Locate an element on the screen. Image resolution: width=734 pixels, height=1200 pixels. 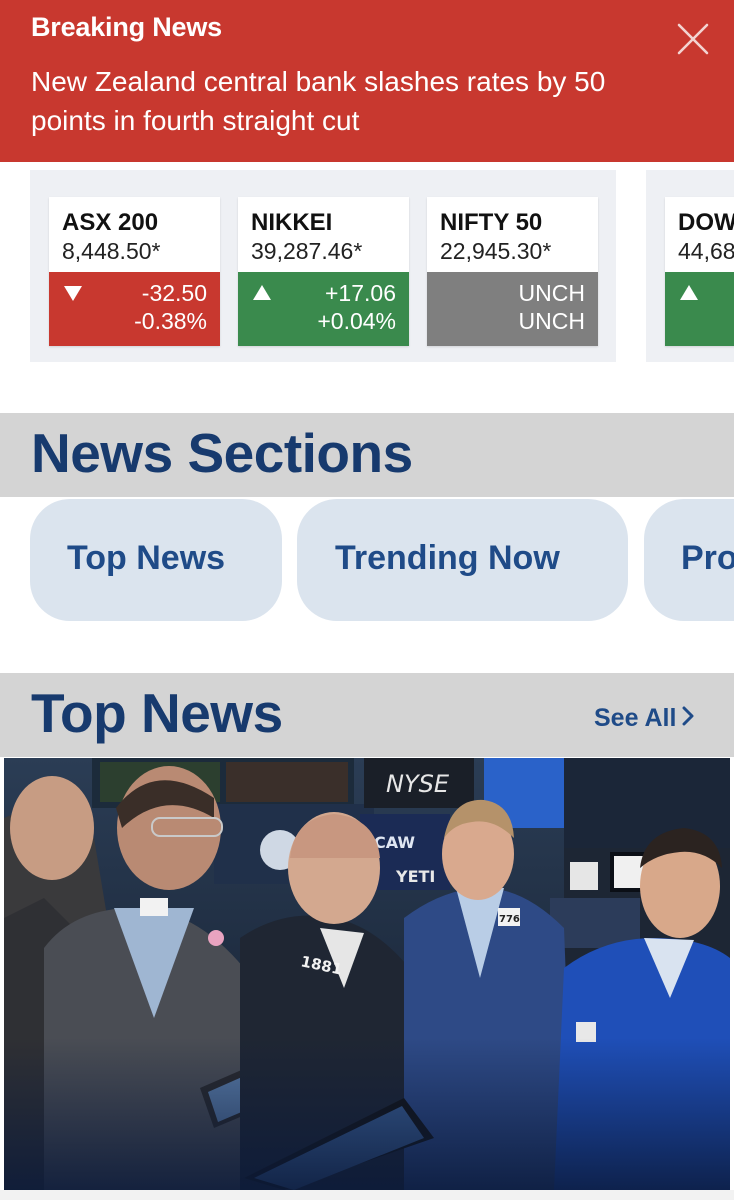
pill-trending-now: Trending Now is located at coordinates (462, 560).